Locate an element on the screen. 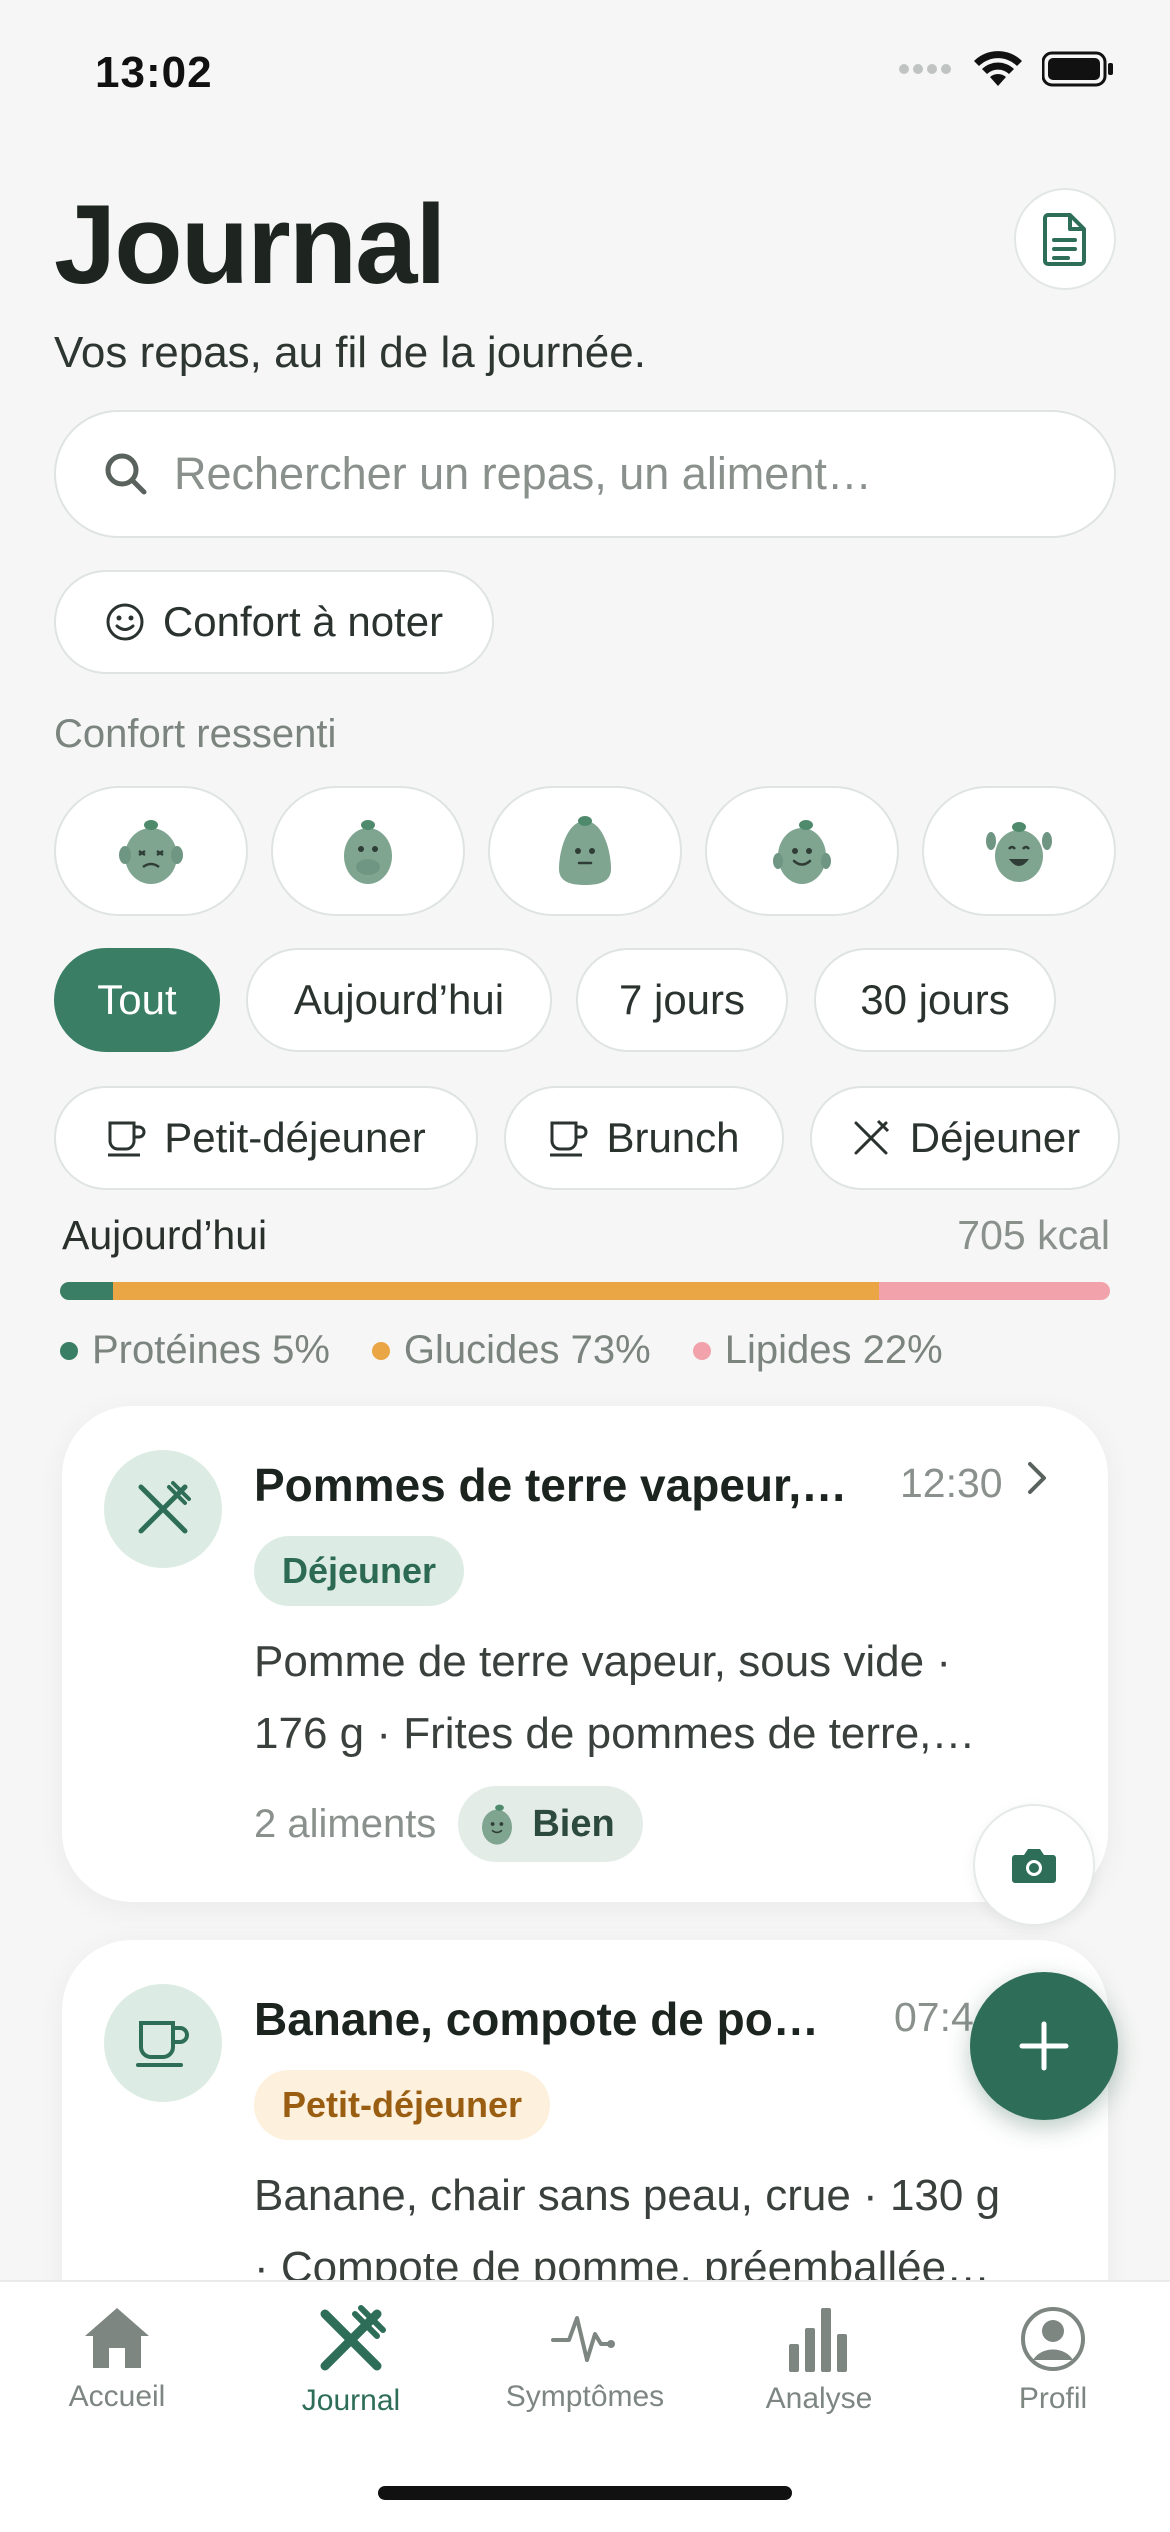 The image size is (1170, 2532). legend-carbs: Glucides 73% is located at coordinates (511, 1350).